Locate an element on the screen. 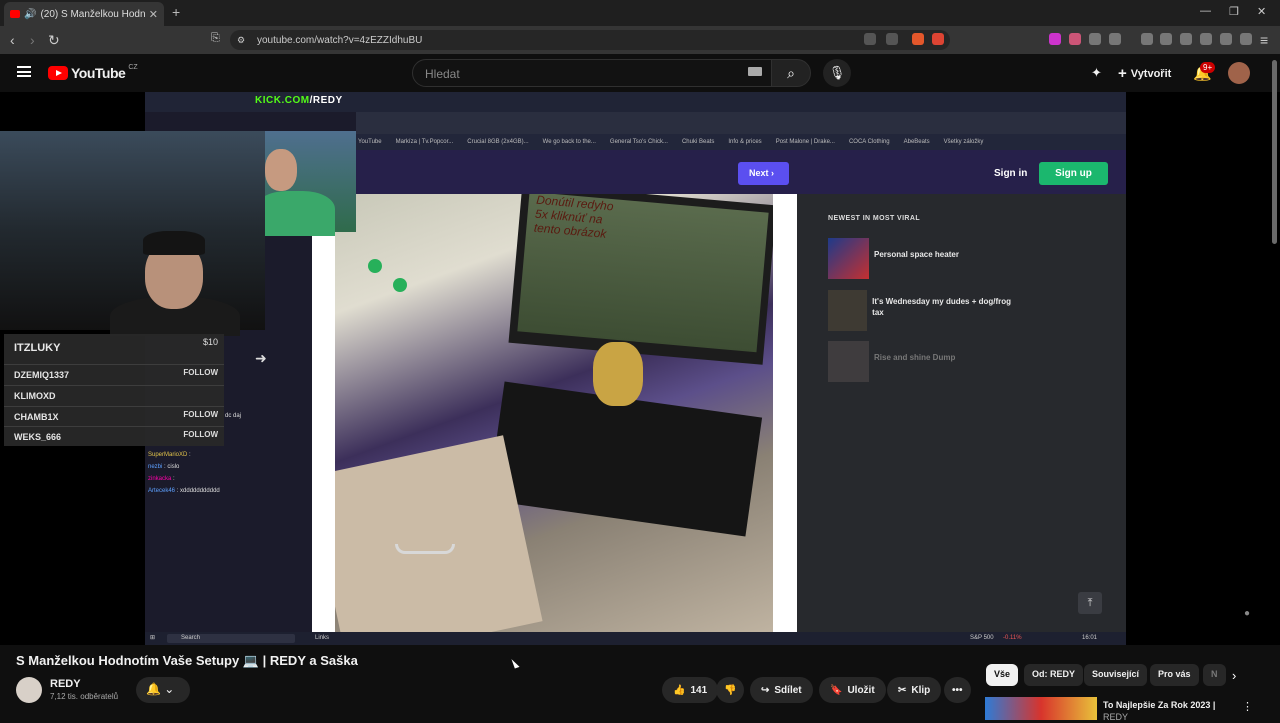 This screenshot has height=723, width=1280. more-icon: ••• is located at coordinates (957, 690).